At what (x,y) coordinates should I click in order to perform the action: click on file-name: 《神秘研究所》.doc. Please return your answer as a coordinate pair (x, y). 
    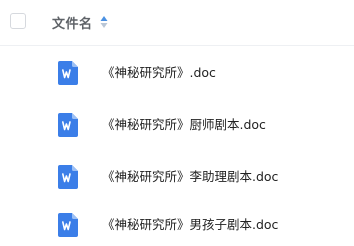
    Looking at the image, I should click on (159, 73).